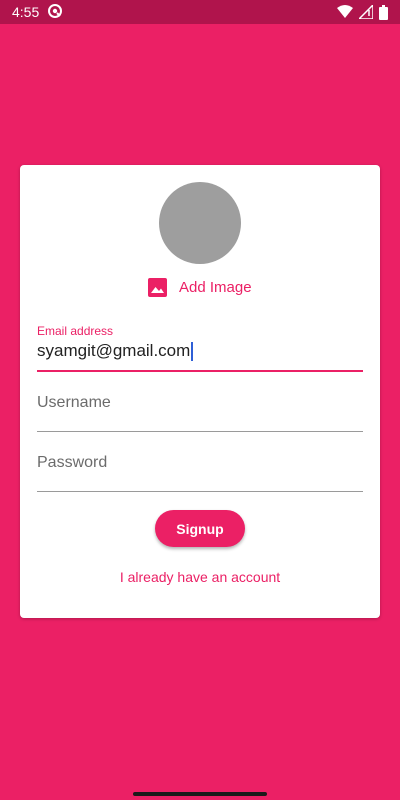  I want to click on username-placeholder: Username, so click(74, 402).